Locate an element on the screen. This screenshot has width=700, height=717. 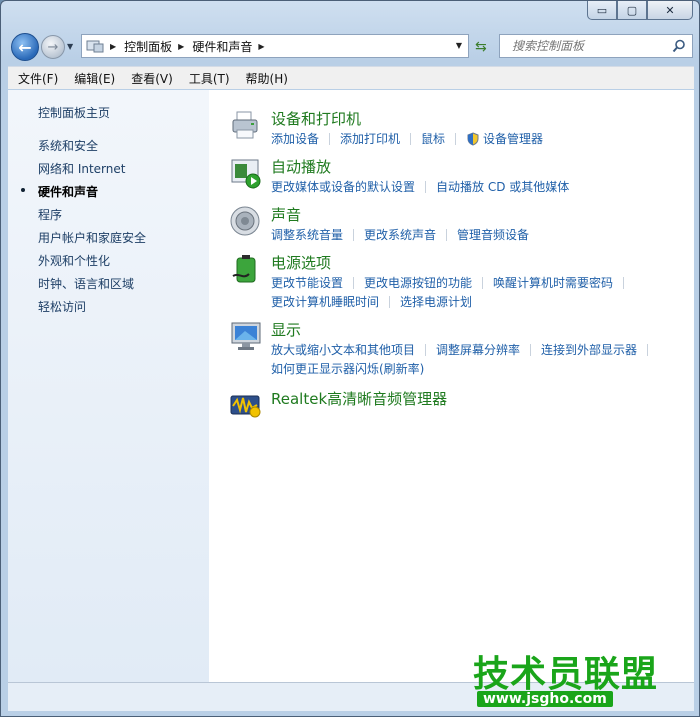
category-links-row-2: 更改计算机睡眠时间 选择电源计划 is located at coordinates (371, 301).